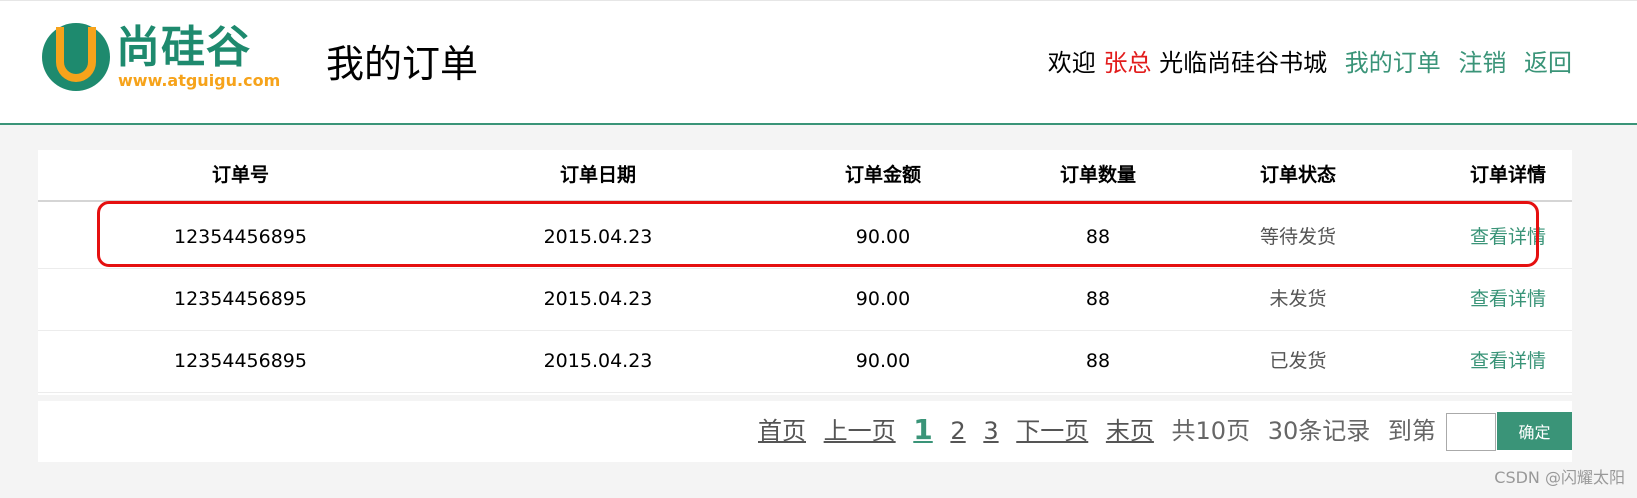  I want to click on logo-url: www.atguigu.com, so click(199, 80).